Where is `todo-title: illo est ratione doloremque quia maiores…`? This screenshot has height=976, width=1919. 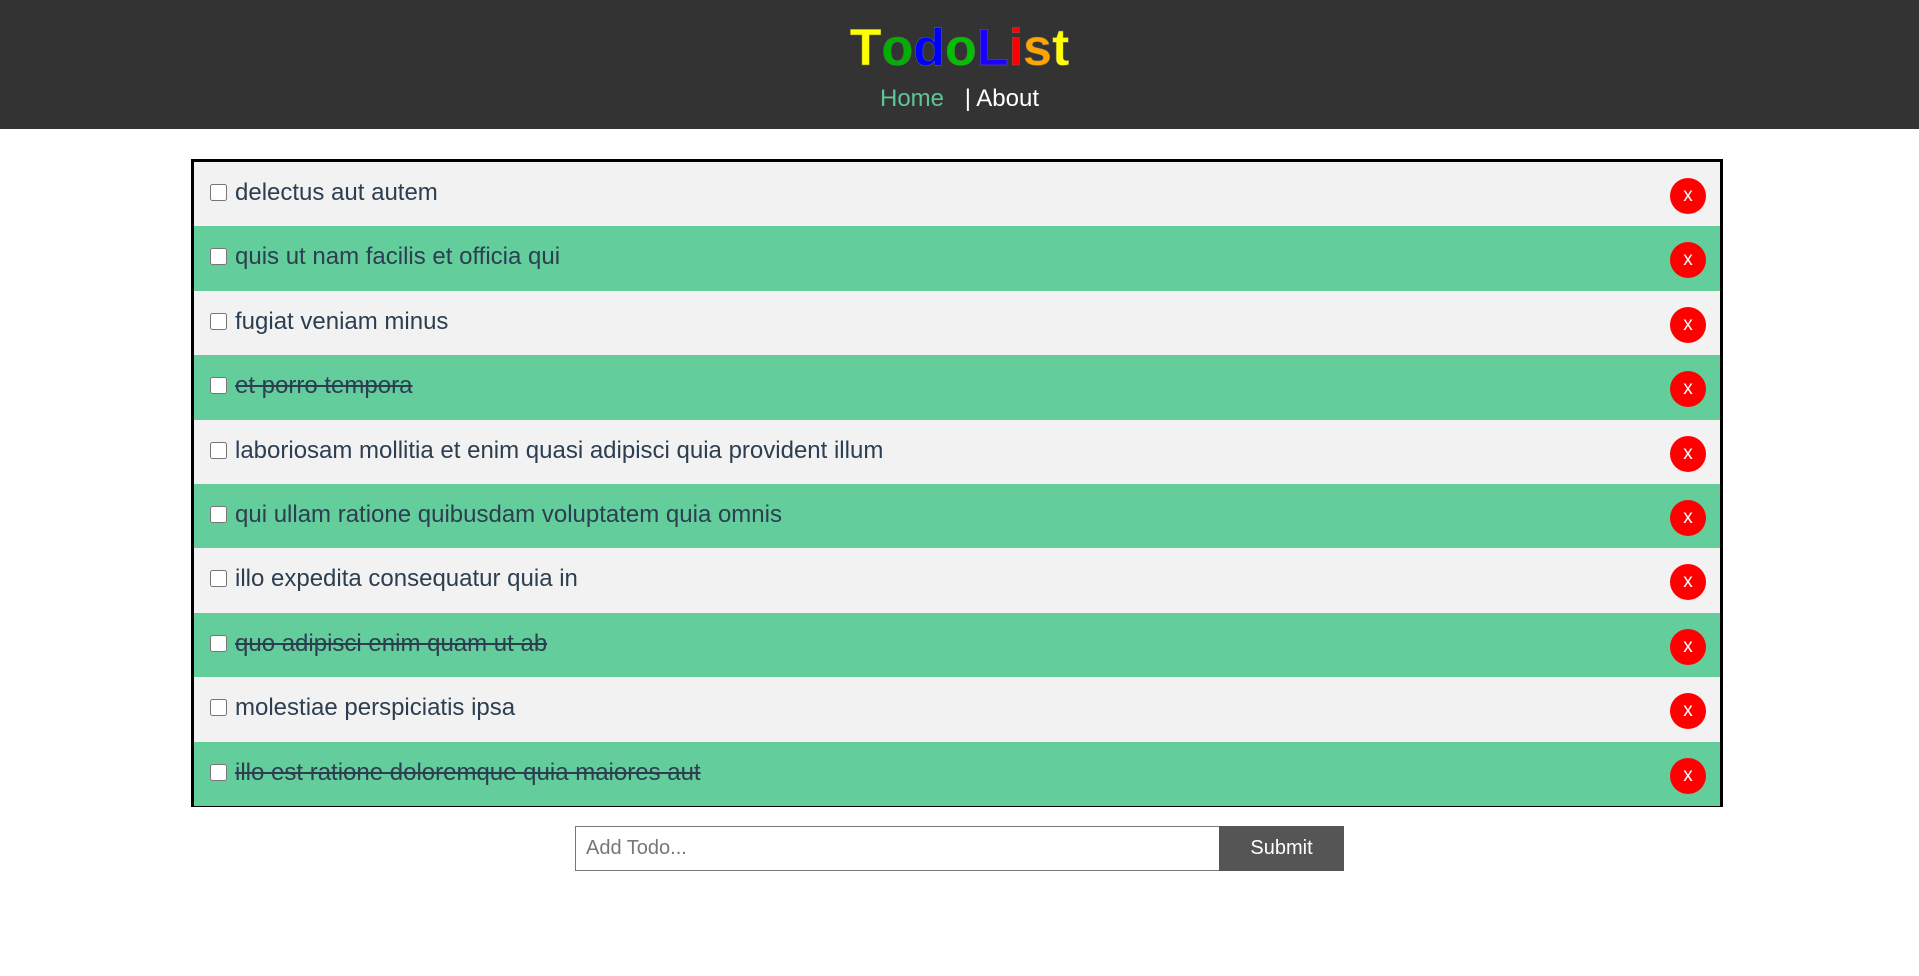 todo-title: illo est ratione doloremque quia maiores… is located at coordinates (468, 772).